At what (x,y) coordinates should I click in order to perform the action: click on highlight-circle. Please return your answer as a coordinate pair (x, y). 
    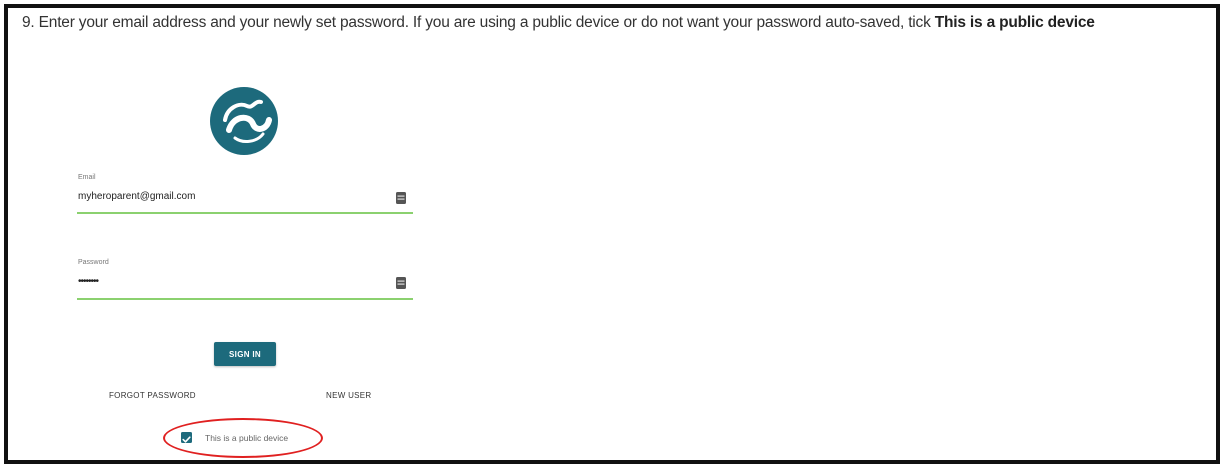
    Looking at the image, I should click on (243, 438).